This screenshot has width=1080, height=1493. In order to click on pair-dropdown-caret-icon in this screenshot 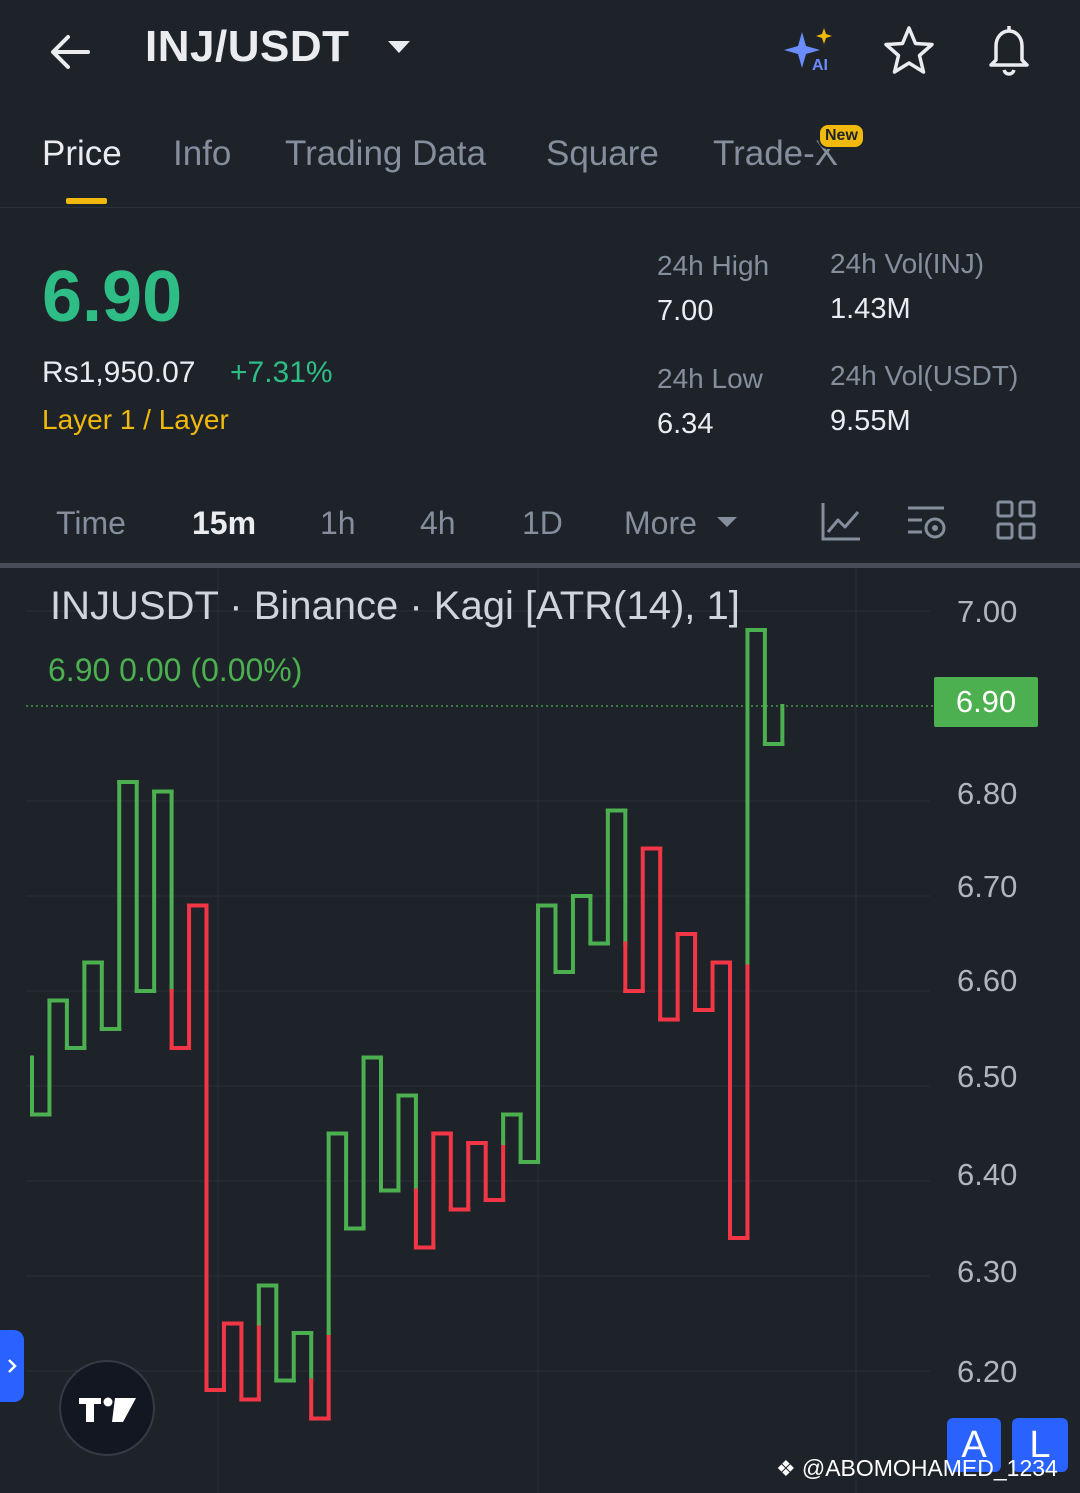, I will do `click(399, 49)`.